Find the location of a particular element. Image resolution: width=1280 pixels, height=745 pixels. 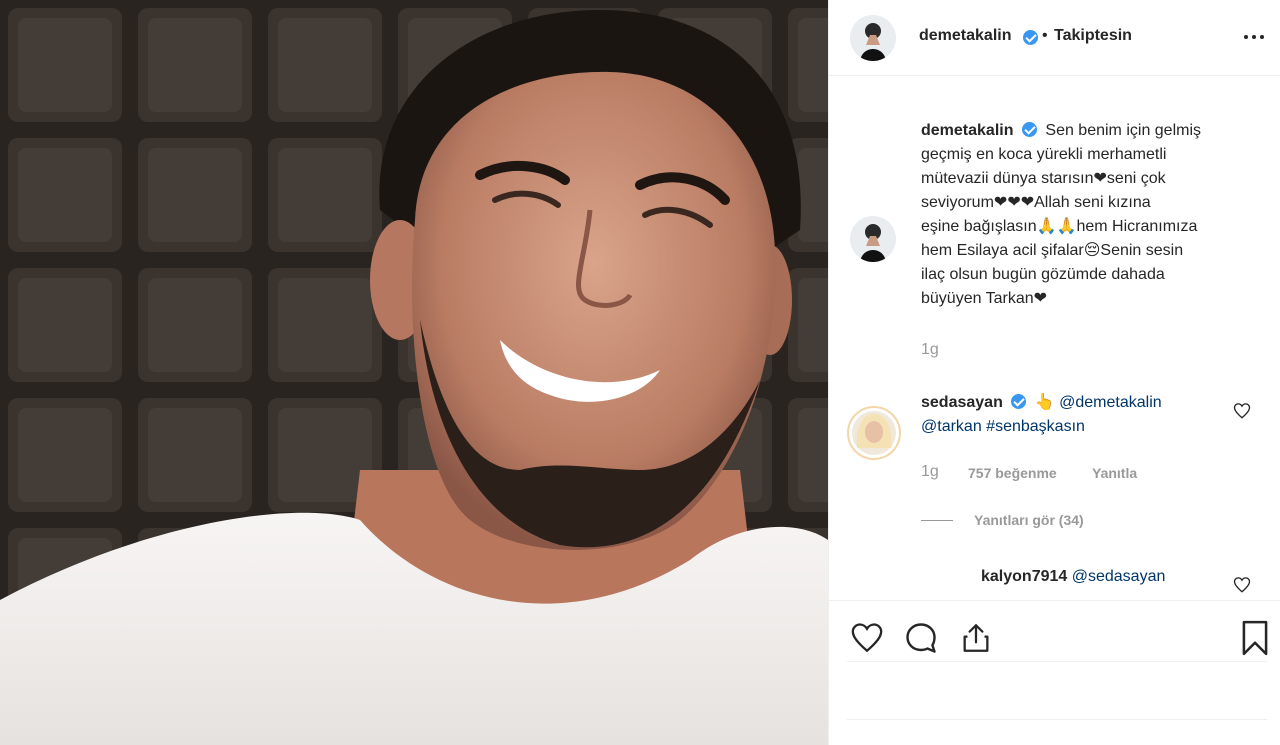

reply-username: kalyon7914 is located at coordinates (1024, 576).